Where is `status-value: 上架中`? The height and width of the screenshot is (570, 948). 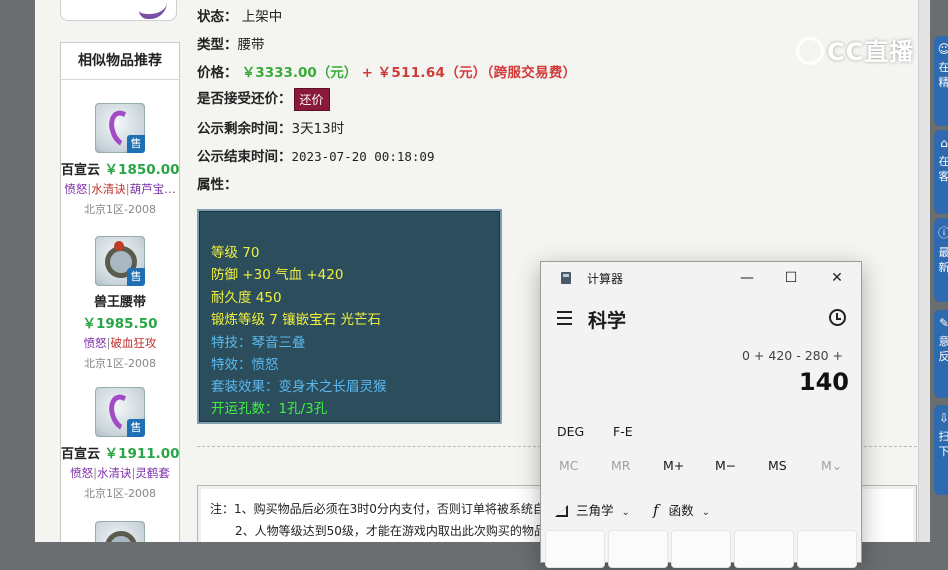 status-value: 上架中 is located at coordinates (262, 17).